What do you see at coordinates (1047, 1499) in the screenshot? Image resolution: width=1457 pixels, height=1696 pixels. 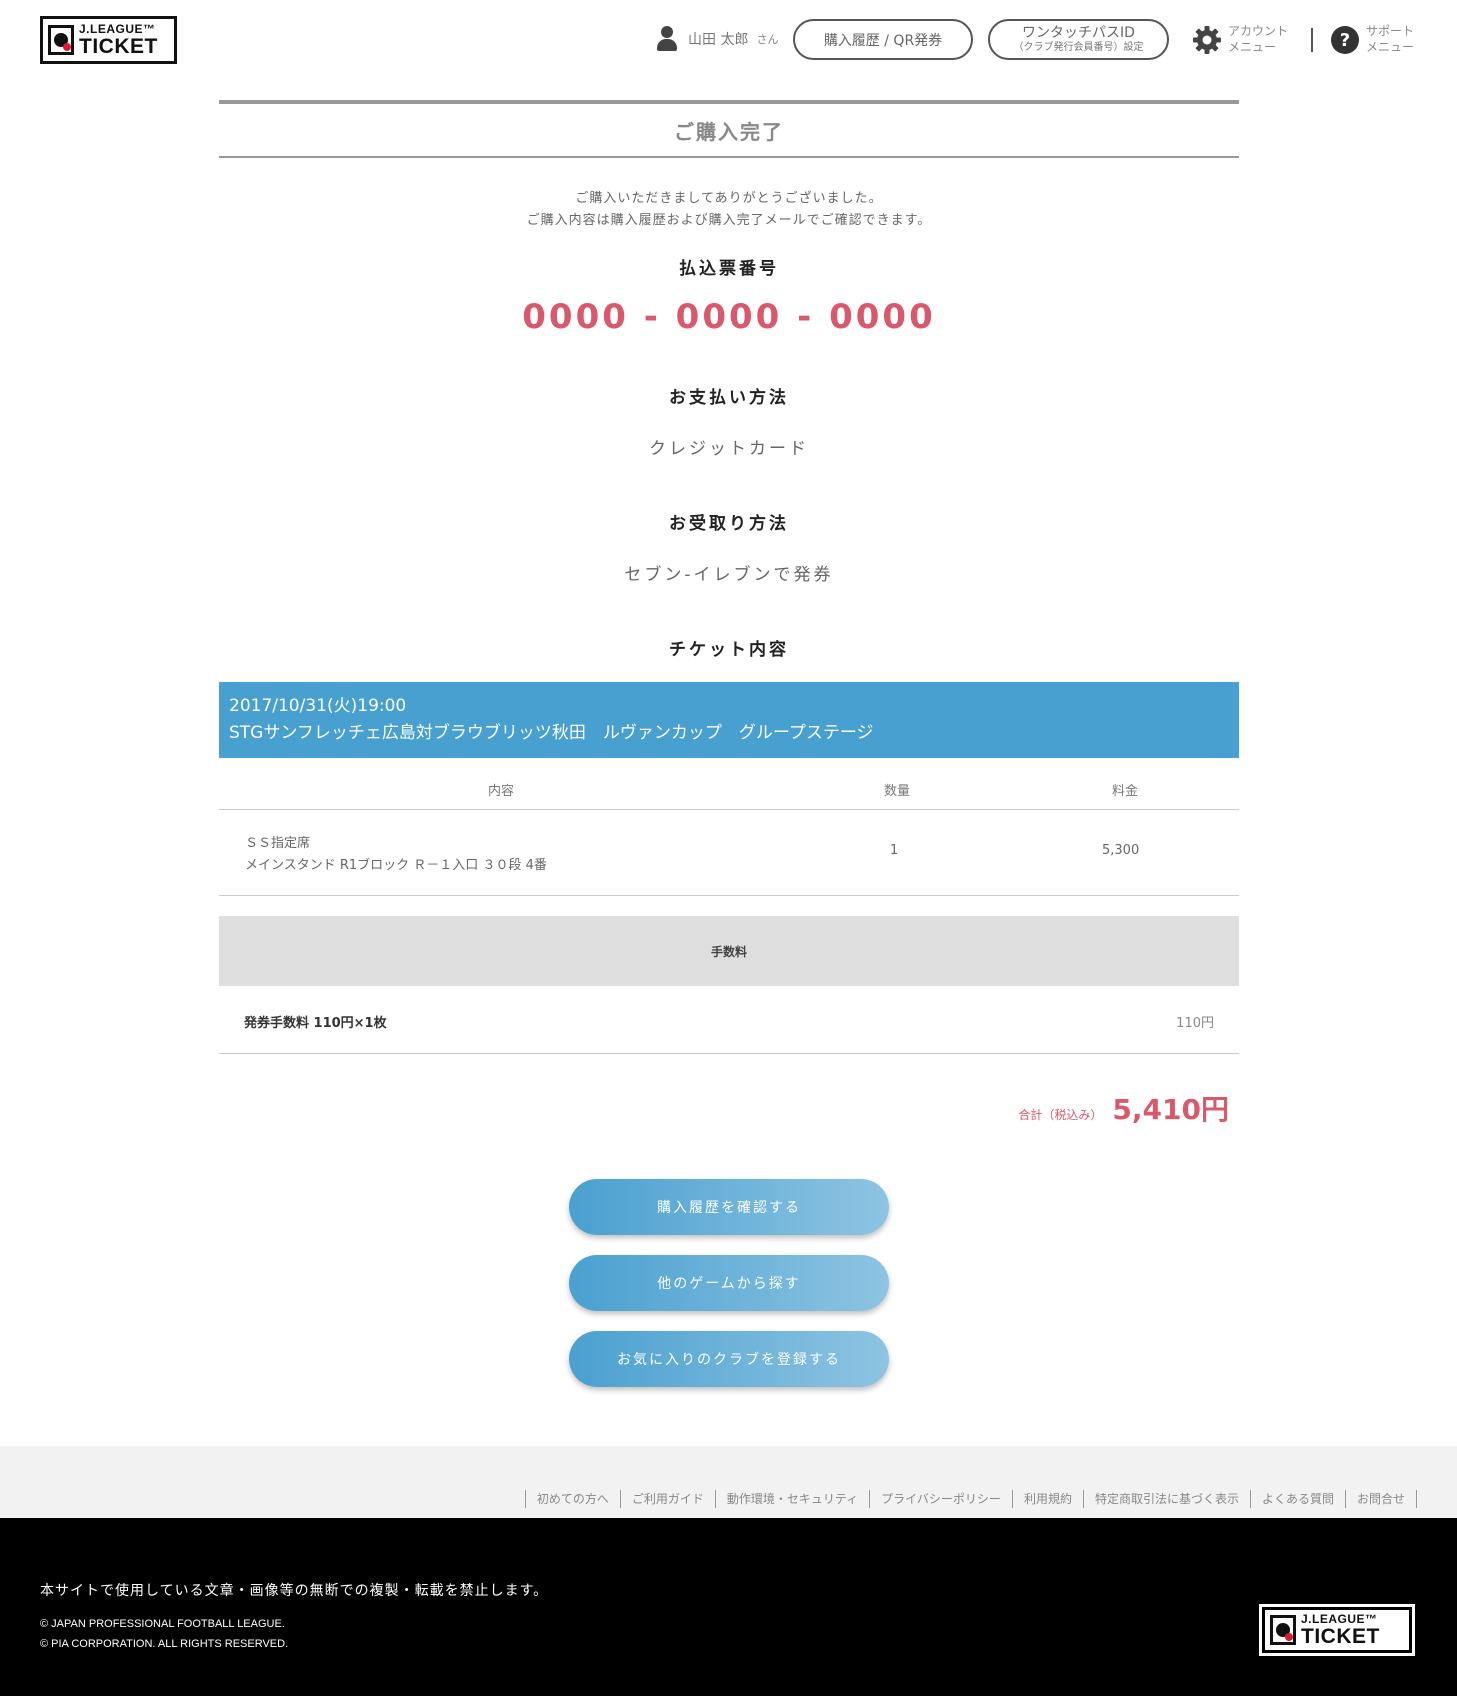 I see `footer-link-terms: 利用規約` at bounding box center [1047, 1499].